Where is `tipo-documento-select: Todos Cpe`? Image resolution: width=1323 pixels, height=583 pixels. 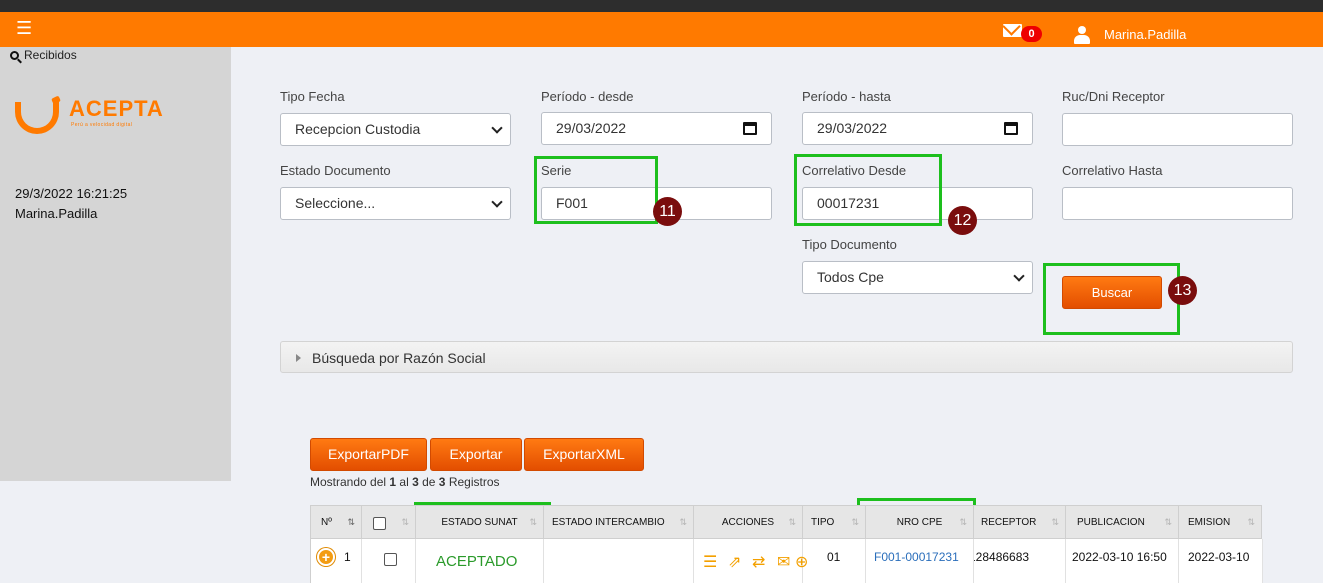 tipo-documento-select: Todos Cpe is located at coordinates (917, 277).